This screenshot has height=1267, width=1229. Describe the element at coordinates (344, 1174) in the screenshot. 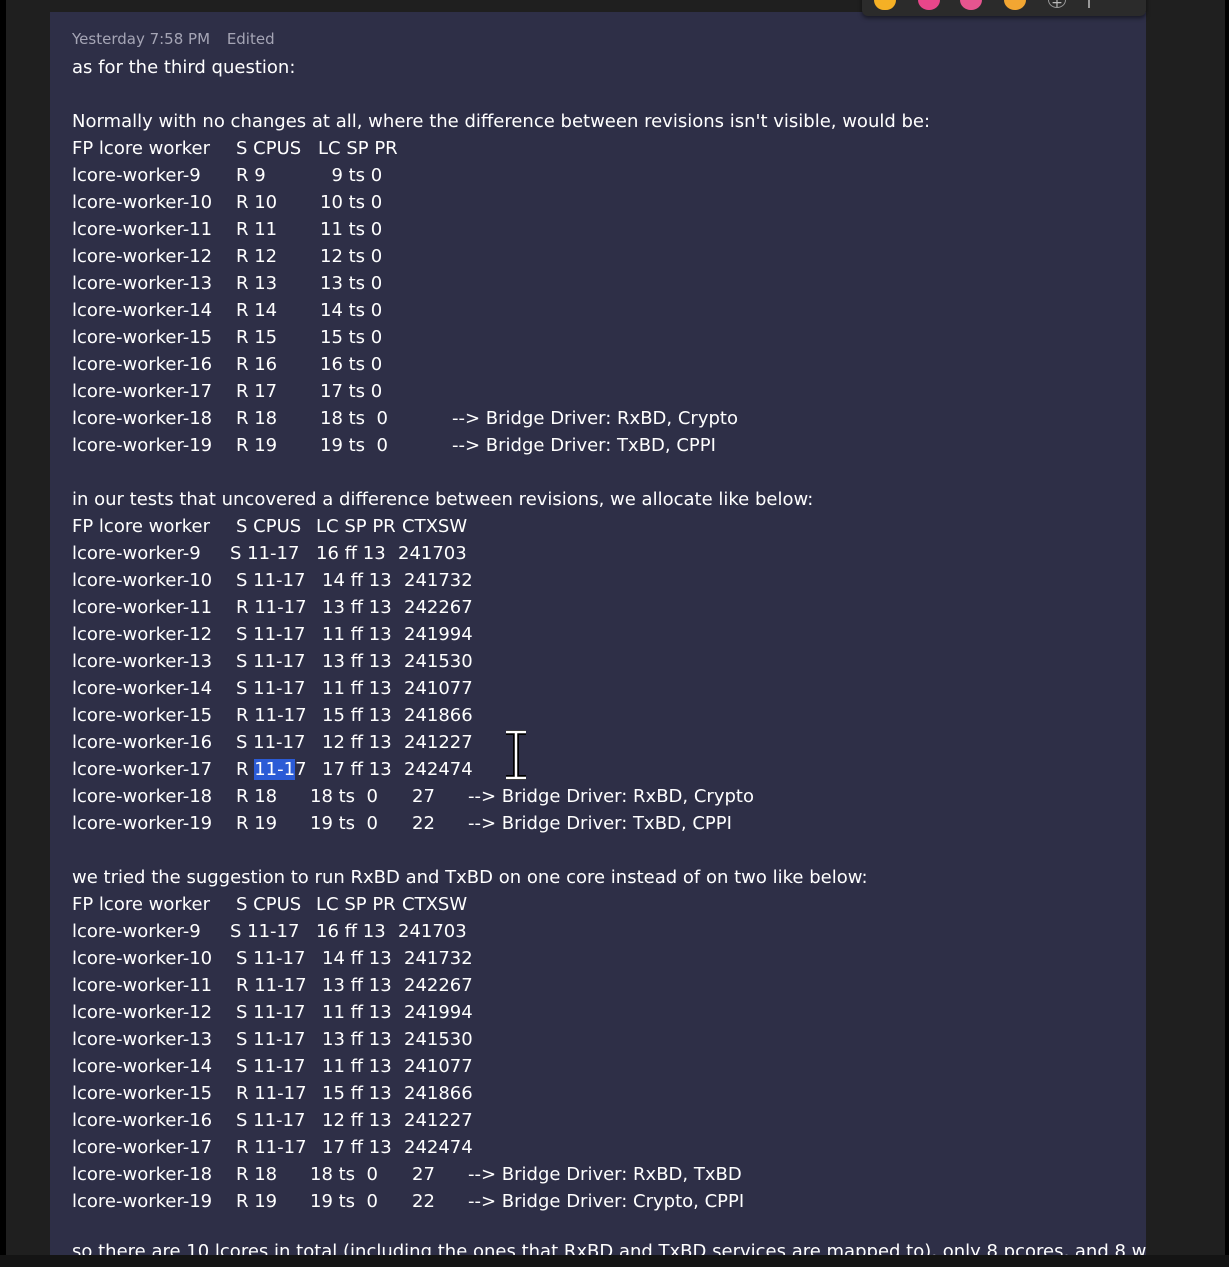

I see `table-cell: 18 ts 0` at that location.